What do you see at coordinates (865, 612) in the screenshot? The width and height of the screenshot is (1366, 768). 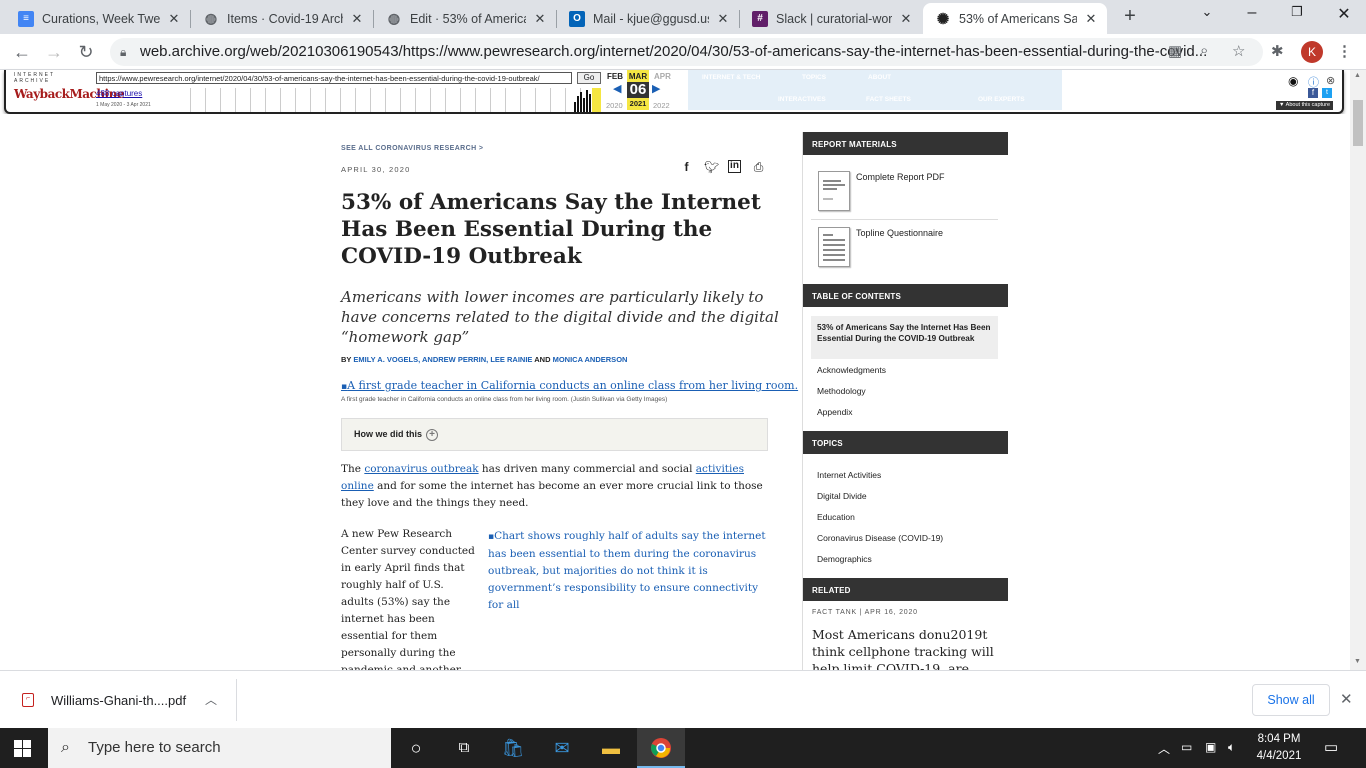 I see `related-kicker: FACT TANK | APR 16, 2020` at bounding box center [865, 612].